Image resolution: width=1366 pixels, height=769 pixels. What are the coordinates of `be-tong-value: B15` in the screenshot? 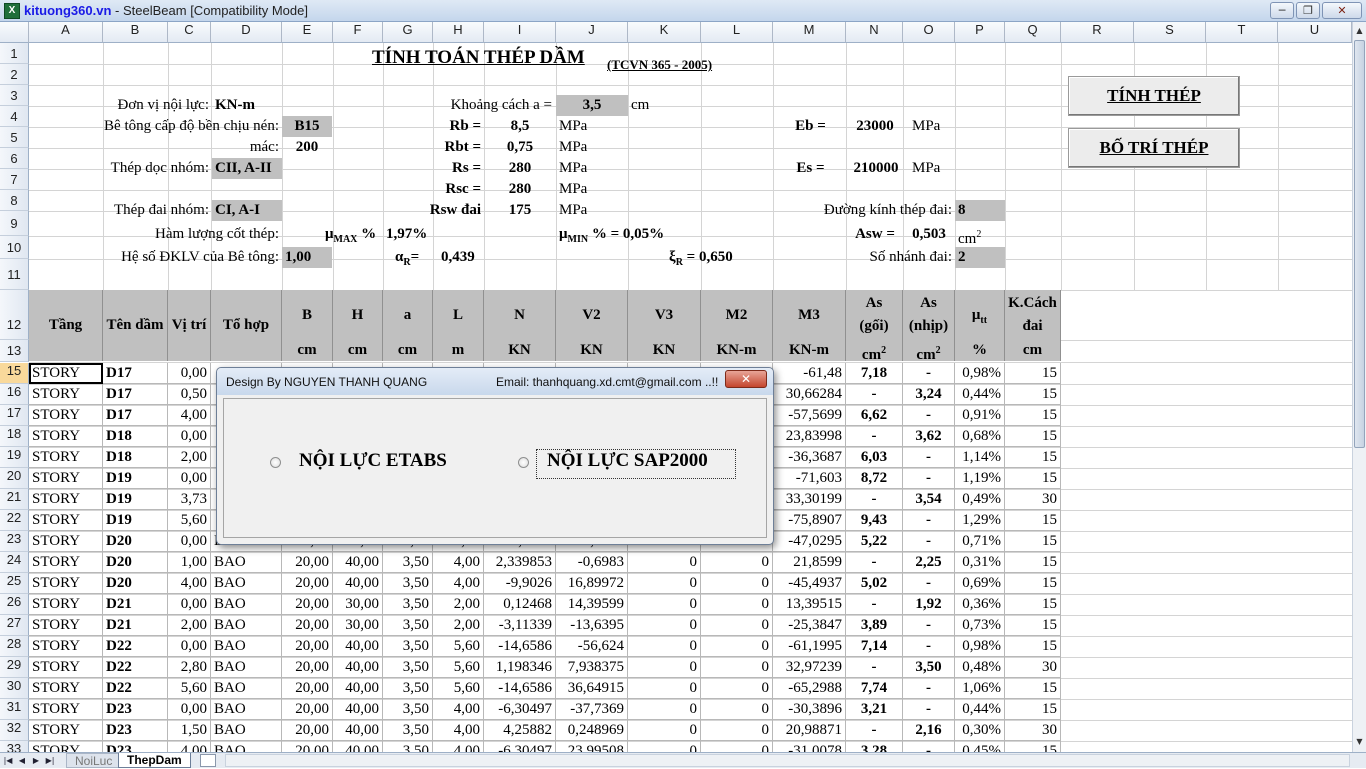 It's located at (307, 126).